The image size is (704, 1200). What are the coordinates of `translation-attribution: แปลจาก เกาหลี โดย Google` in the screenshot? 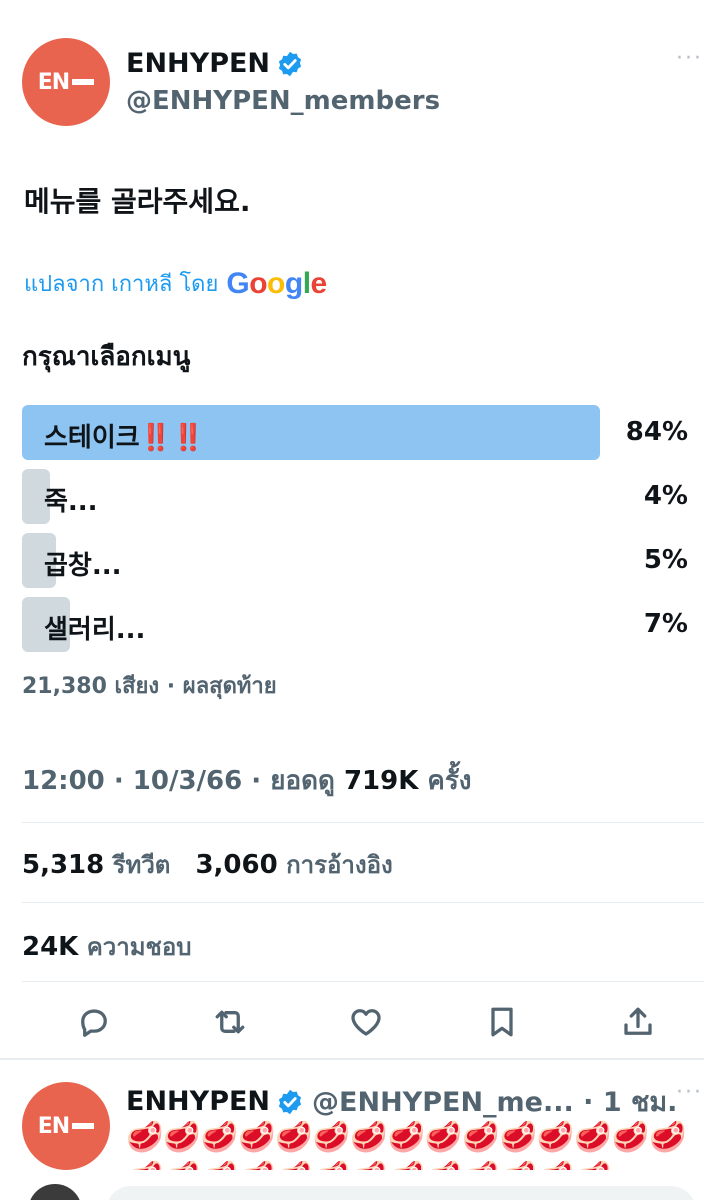 It's located at (175, 283).